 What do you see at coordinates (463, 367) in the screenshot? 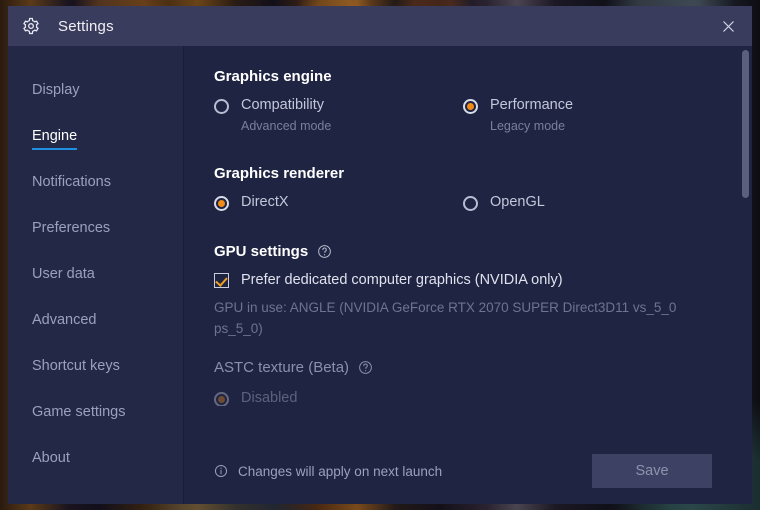
I see `astc-texture-heading: ASTC texture (Beta)` at bounding box center [463, 367].